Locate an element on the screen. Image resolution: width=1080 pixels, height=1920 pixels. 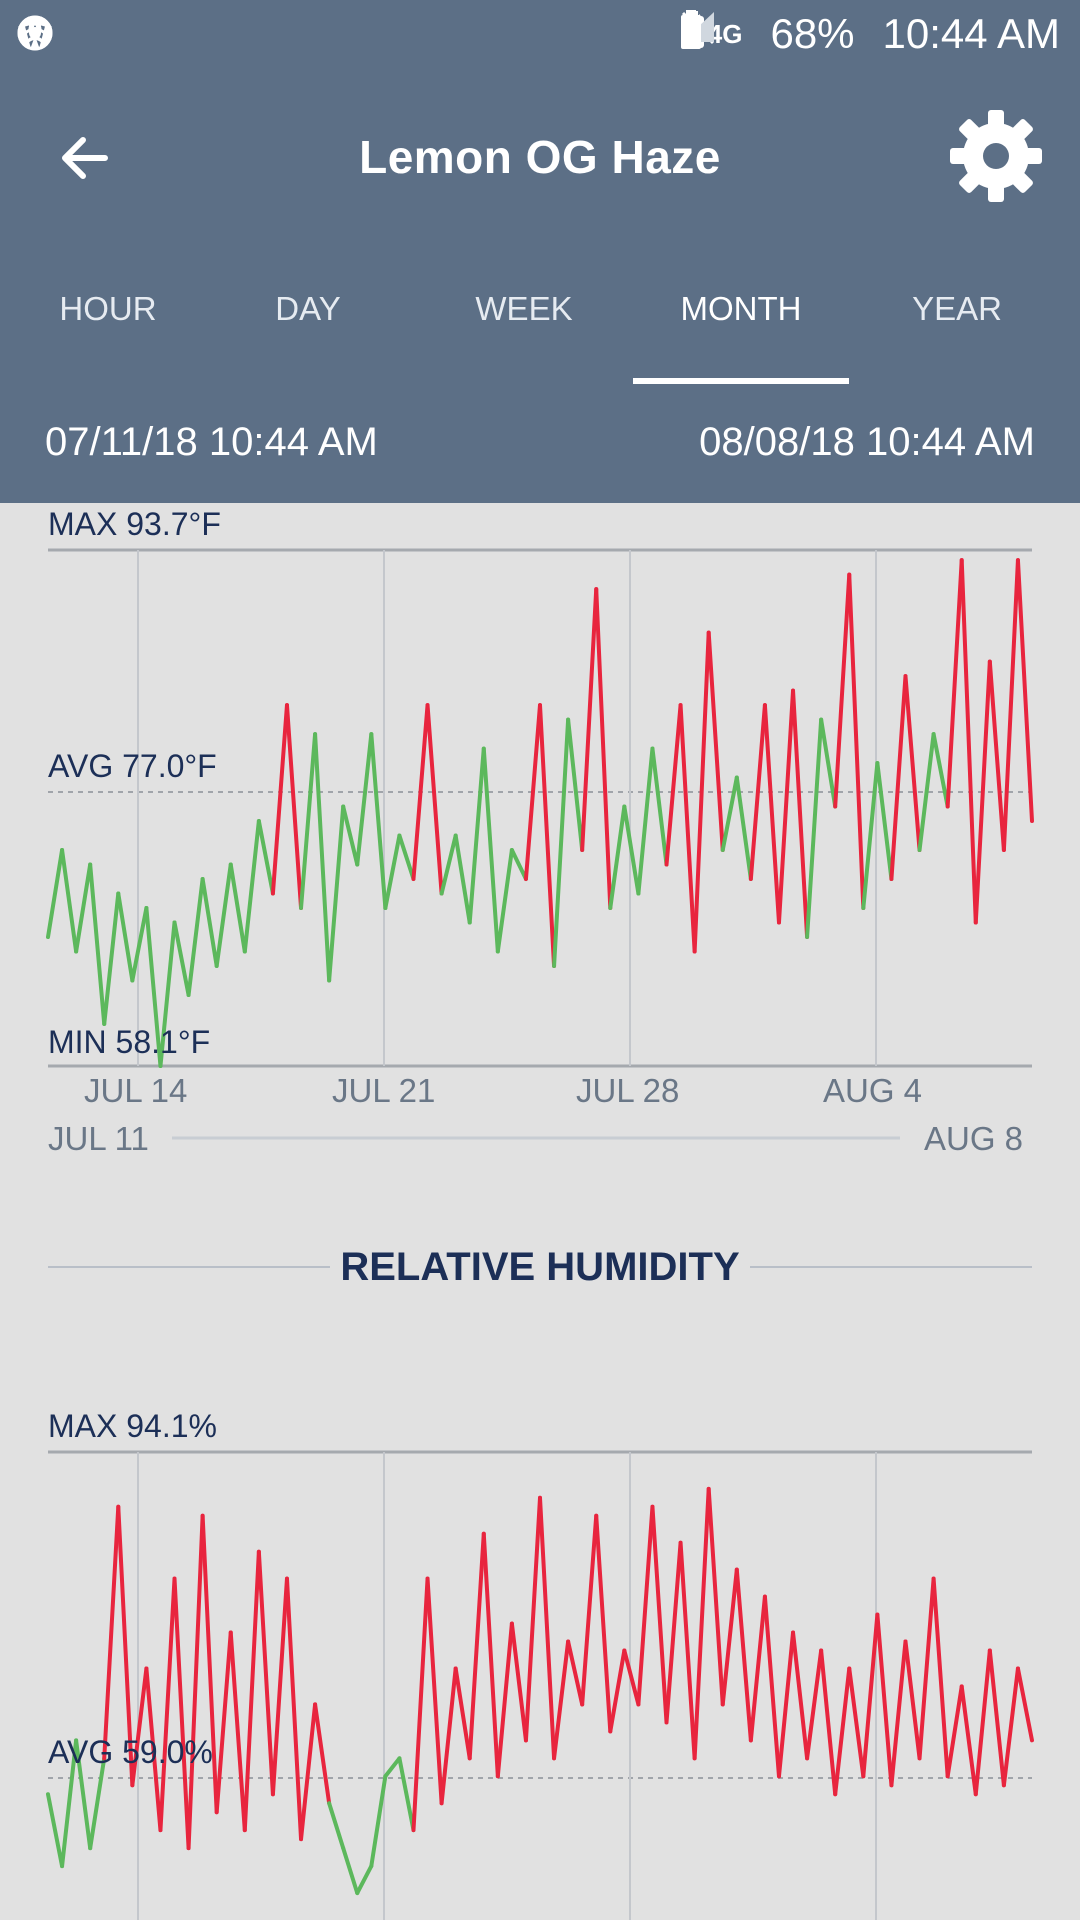
avg-label: AVG 59.0% is located at coordinates (130, 1752).